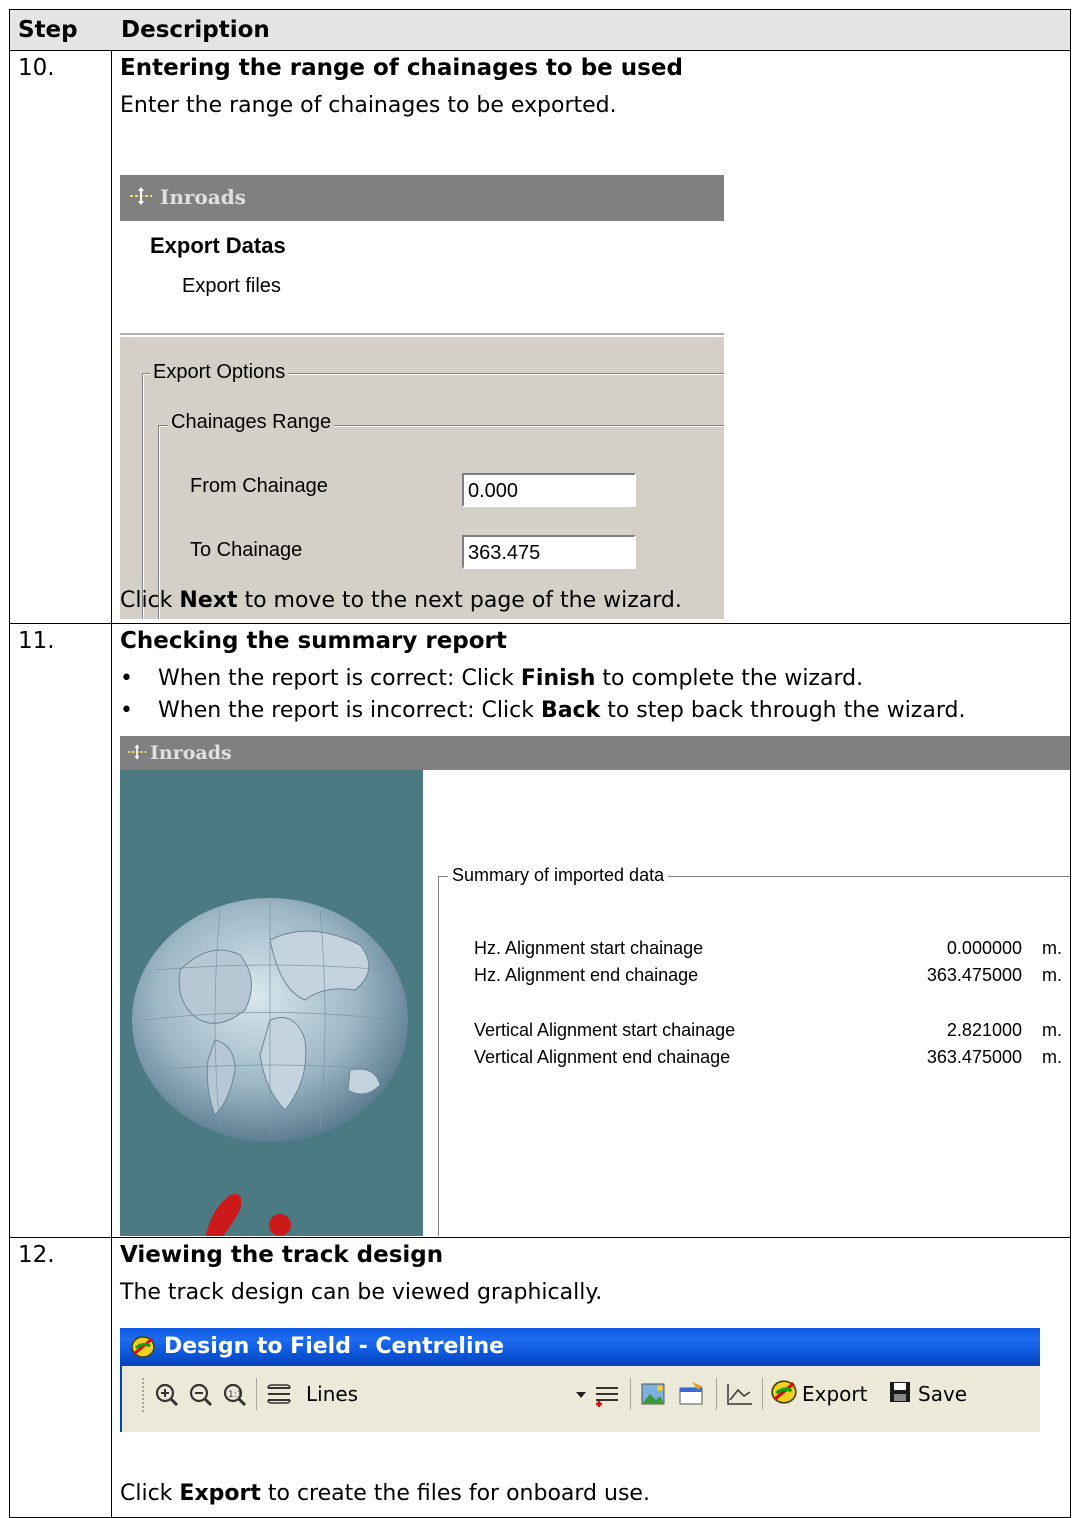 The image size is (1072, 1518). What do you see at coordinates (36, 68) in the screenshot?
I see `step-number: 10.` at bounding box center [36, 68].